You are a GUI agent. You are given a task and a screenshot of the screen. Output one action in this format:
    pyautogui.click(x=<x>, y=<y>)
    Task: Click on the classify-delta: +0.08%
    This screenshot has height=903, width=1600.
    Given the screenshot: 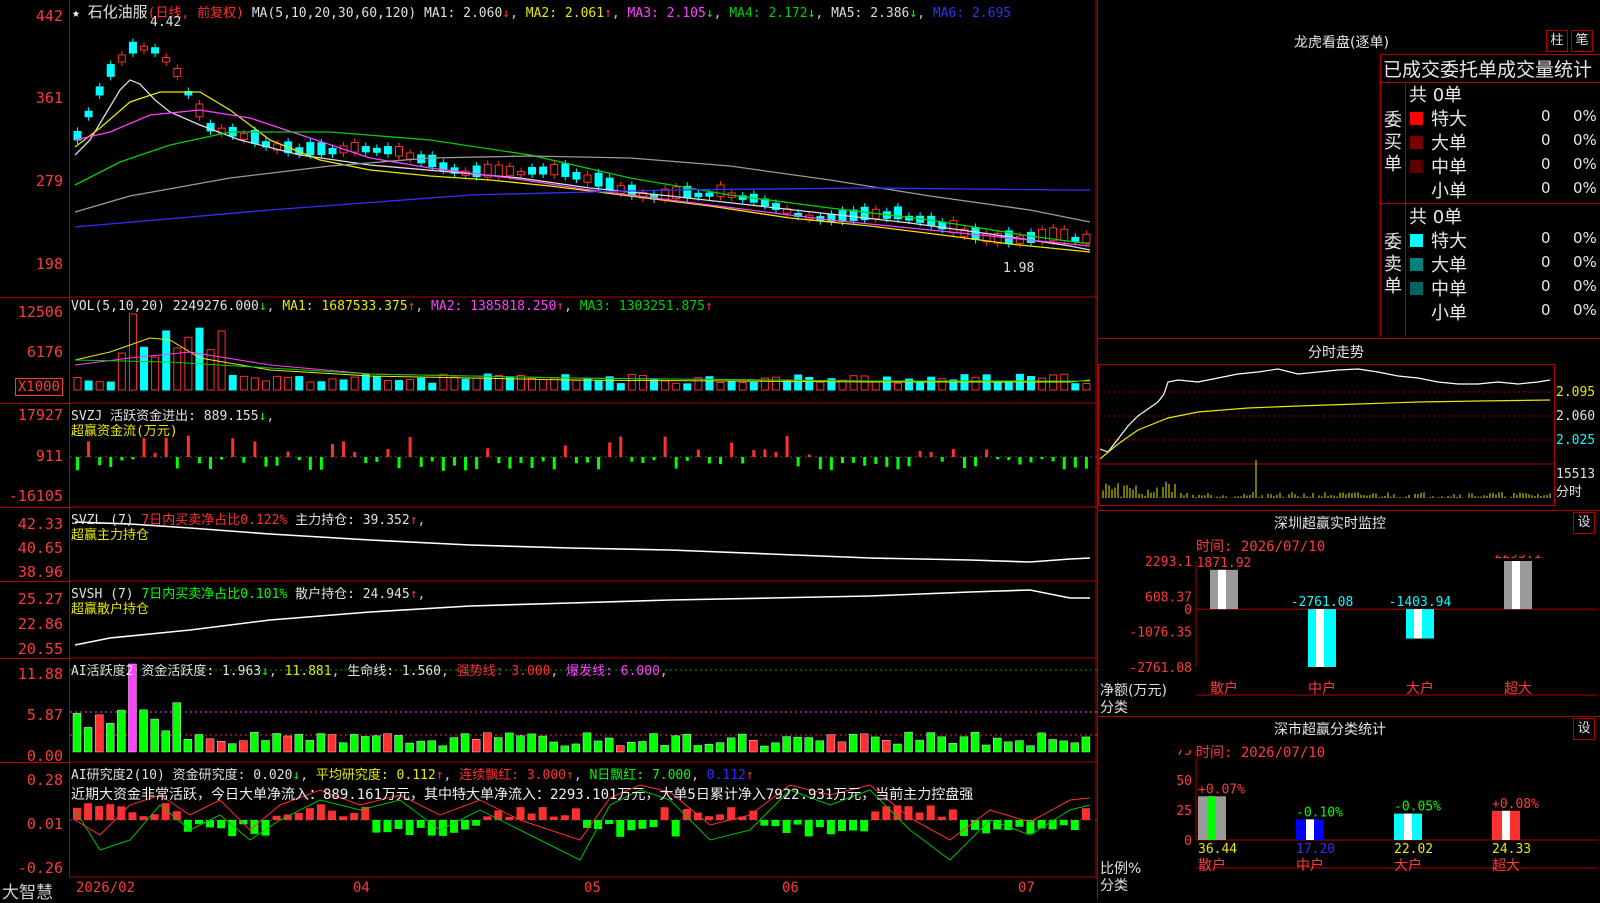 What is the action you would take?
    pyautogui.click(x=1515, y=804)
    